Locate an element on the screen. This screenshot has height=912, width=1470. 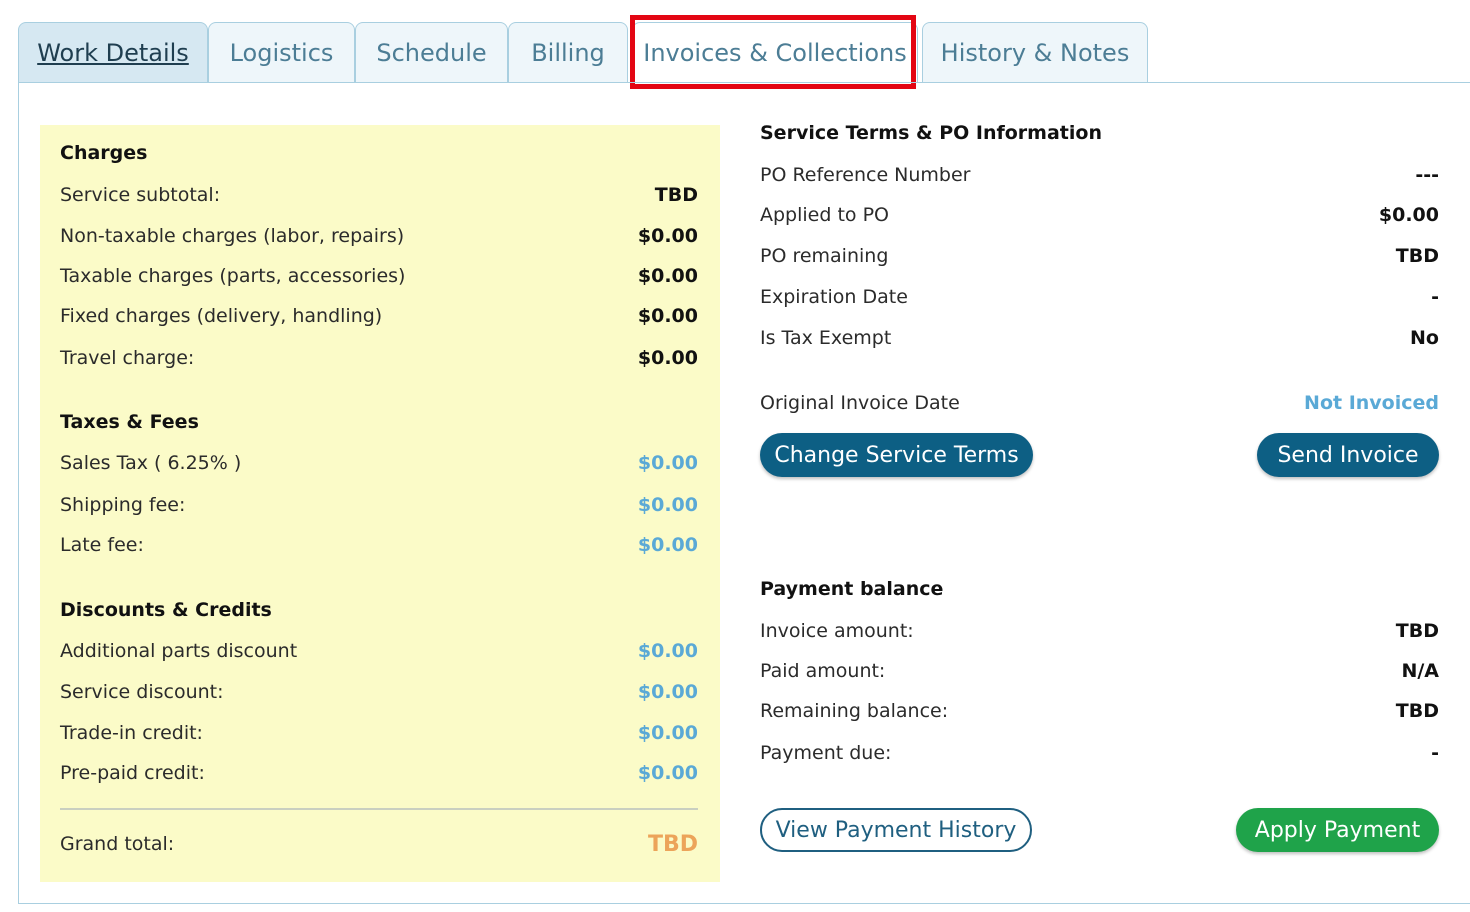
charges-title: Charges is located at coordinates (104, 153).